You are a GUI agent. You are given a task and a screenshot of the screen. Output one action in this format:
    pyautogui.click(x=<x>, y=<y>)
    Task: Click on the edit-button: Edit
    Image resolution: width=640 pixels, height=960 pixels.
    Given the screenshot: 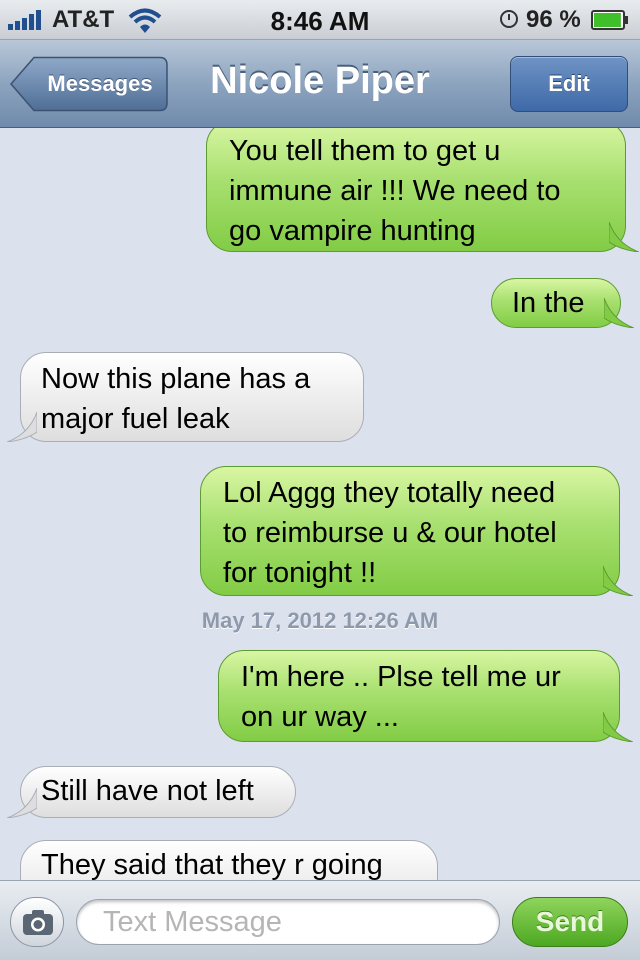 What is the action you would take?
    pyautogui.click(x=569, y=84)
    